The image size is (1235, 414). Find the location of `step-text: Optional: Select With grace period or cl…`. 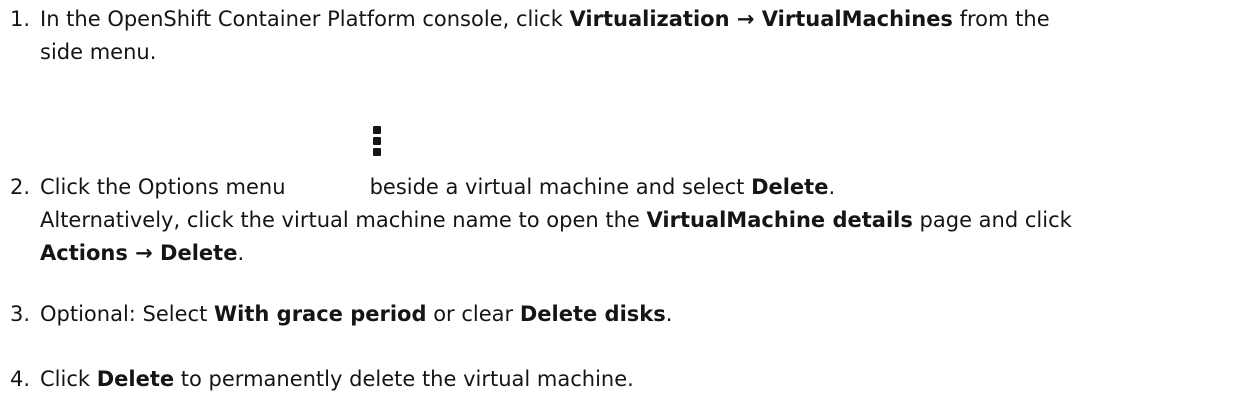

step-text: Optional: Select With grace period or cl… is located at coordinates (635, 314).